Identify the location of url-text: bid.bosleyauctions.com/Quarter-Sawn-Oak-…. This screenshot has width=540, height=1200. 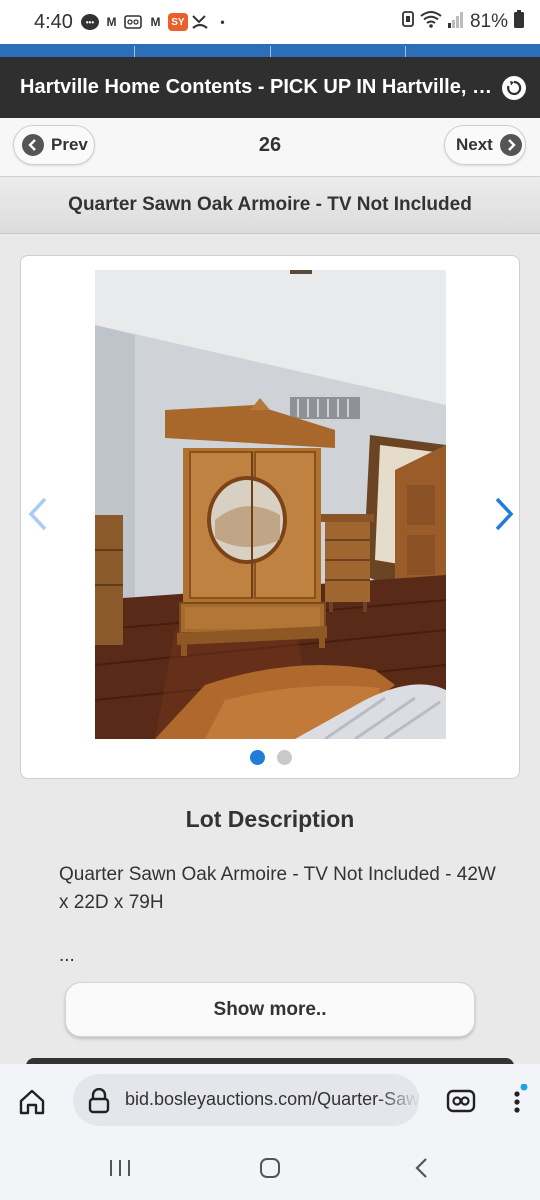
(272, 1099).